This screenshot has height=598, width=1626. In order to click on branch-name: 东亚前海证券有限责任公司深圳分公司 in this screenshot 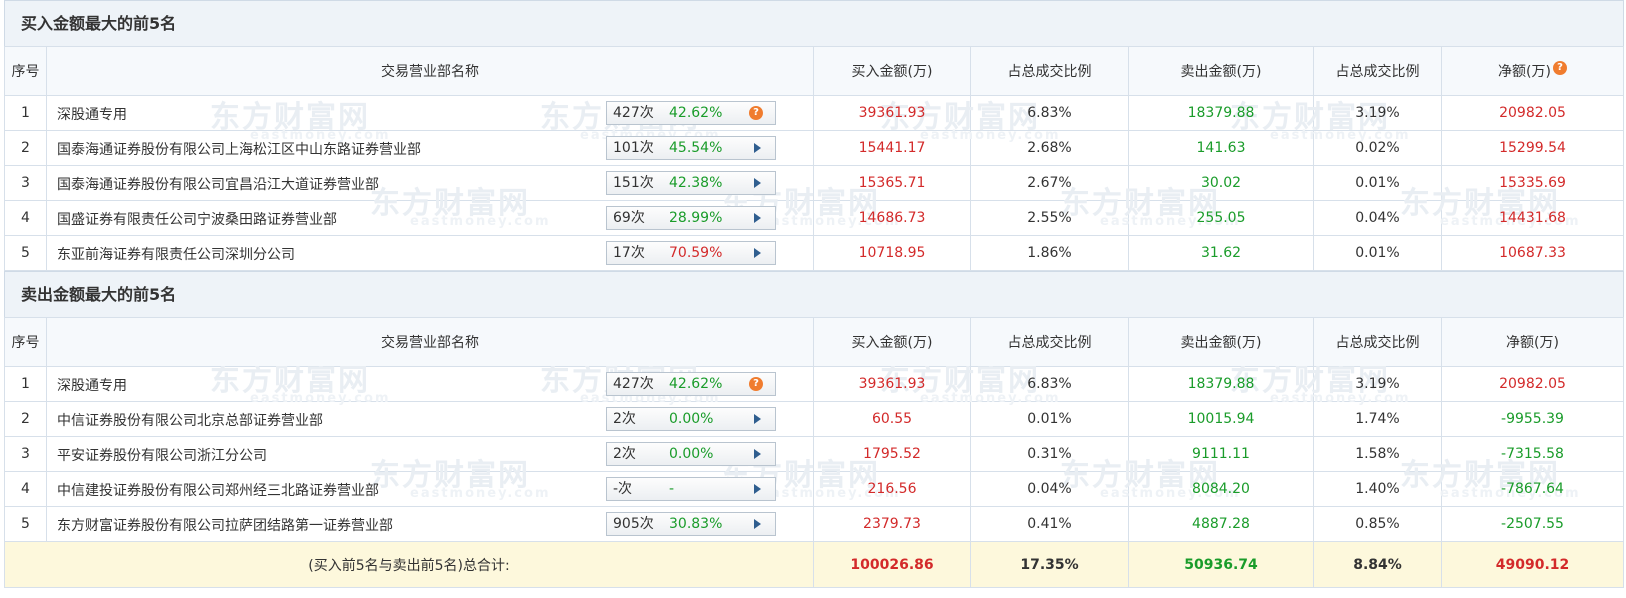, I will do `click(176, 254)`.